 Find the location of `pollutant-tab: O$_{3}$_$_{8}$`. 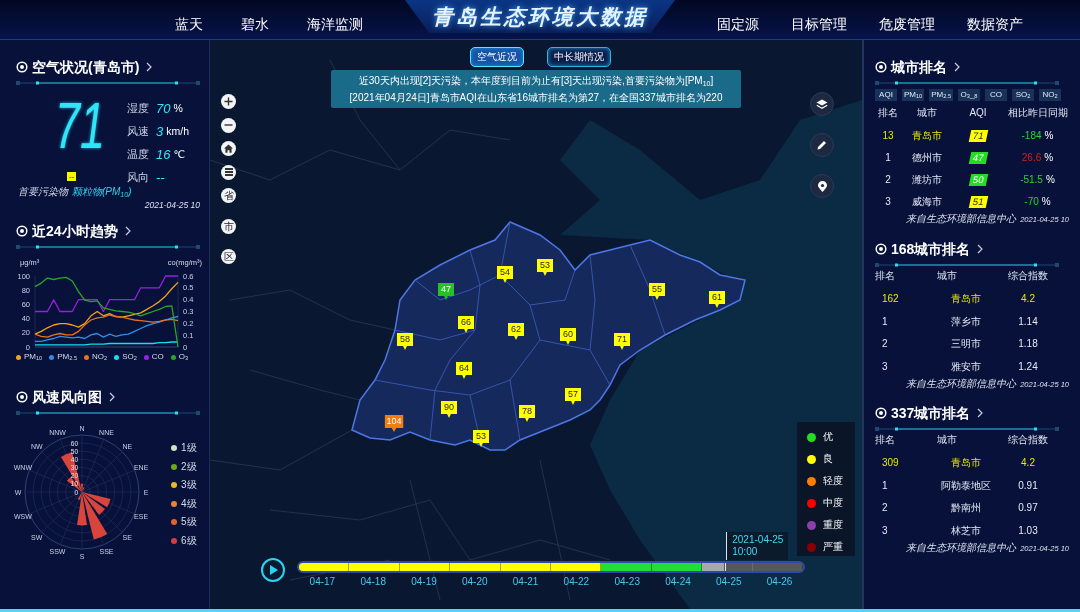

pollutant-tab: O$_{3}$_$_{8}$ is located at coordinates (969, 95).